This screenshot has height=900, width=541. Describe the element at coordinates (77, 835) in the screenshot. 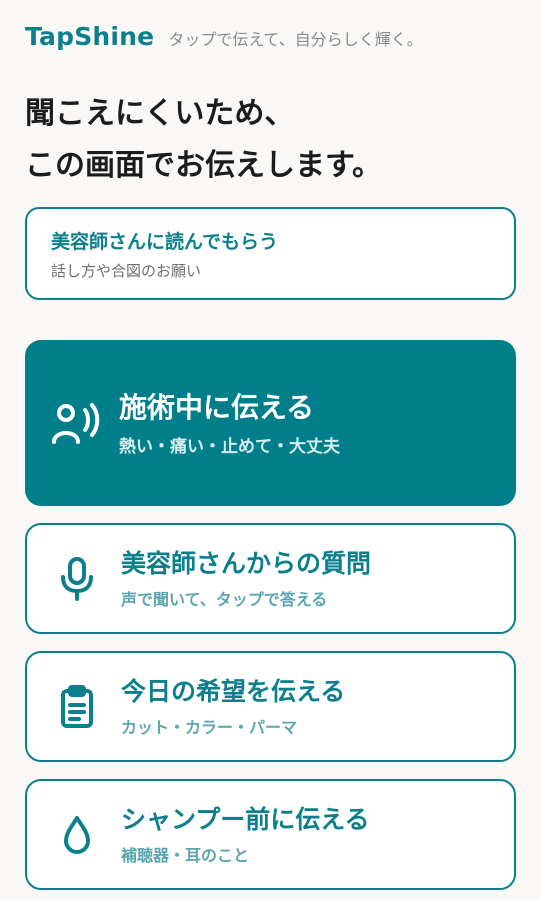

I see `water-drop-icon` at that location.